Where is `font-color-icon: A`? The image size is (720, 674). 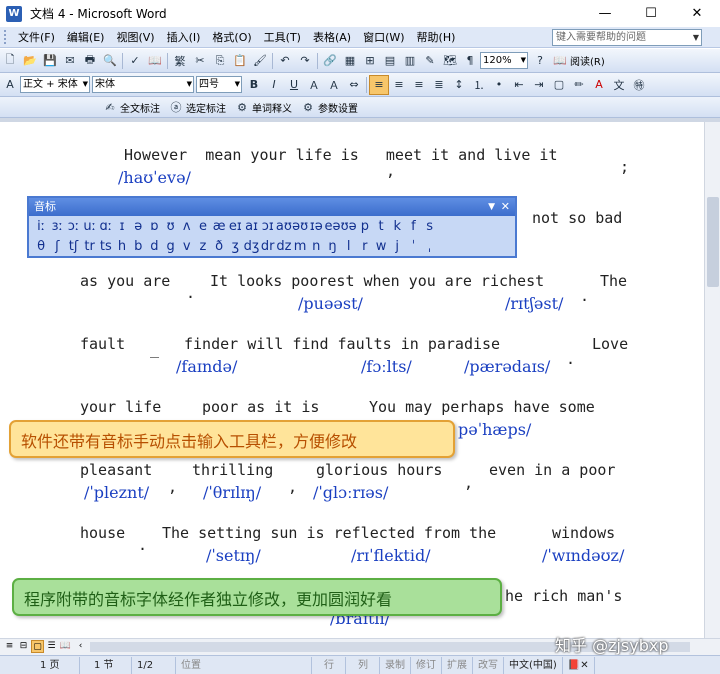
font-color-icon: A is located at coordinates (599, 85).